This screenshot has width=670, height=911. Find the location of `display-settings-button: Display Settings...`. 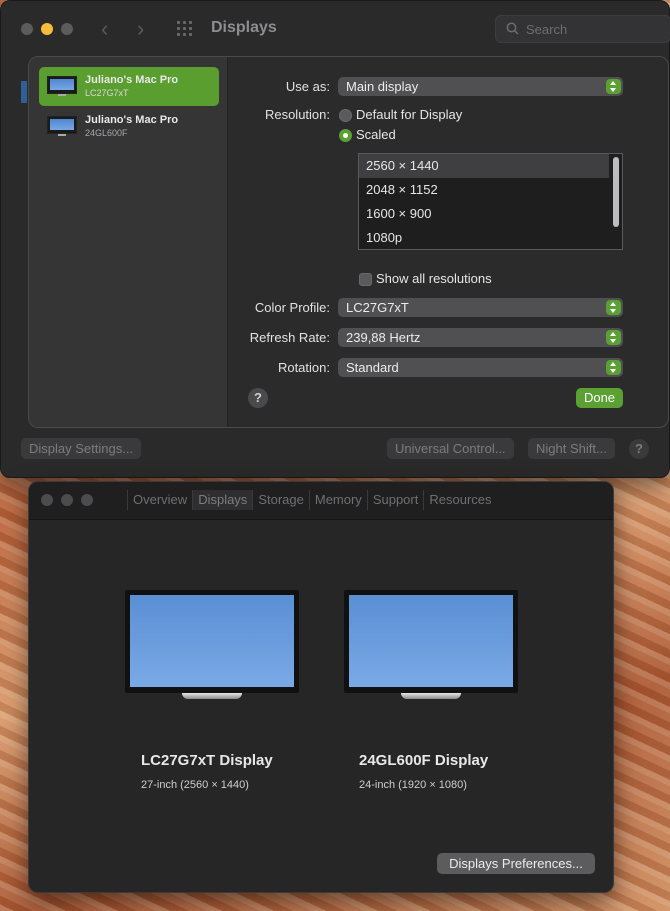

display-settings-button: Display Settings... is located at coordinates (81, 448).